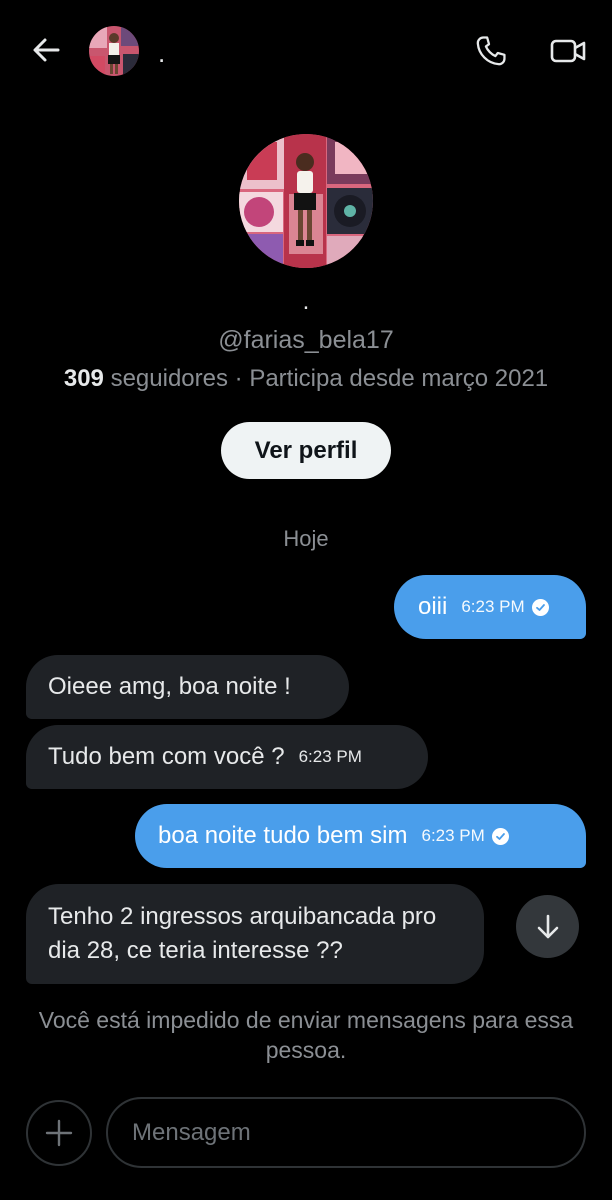  I want to click on followers-label: seguidores, so click(169, 378).